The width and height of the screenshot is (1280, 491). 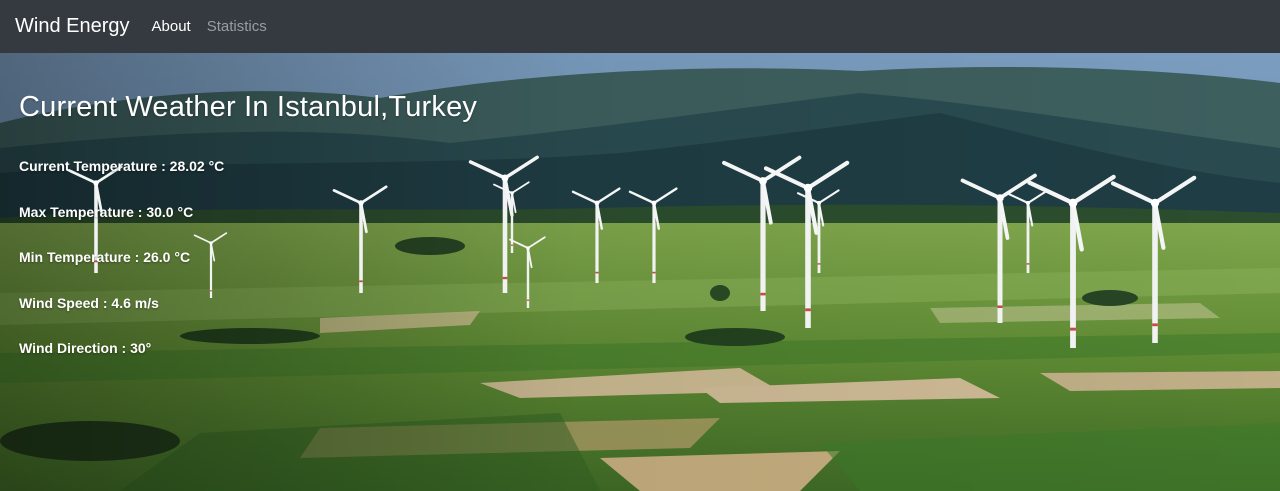 What do you see at coordinates (237, 26) in the screenshot?
I see `nav-statistics-link: Statistics` at bounding box center [237, 26].